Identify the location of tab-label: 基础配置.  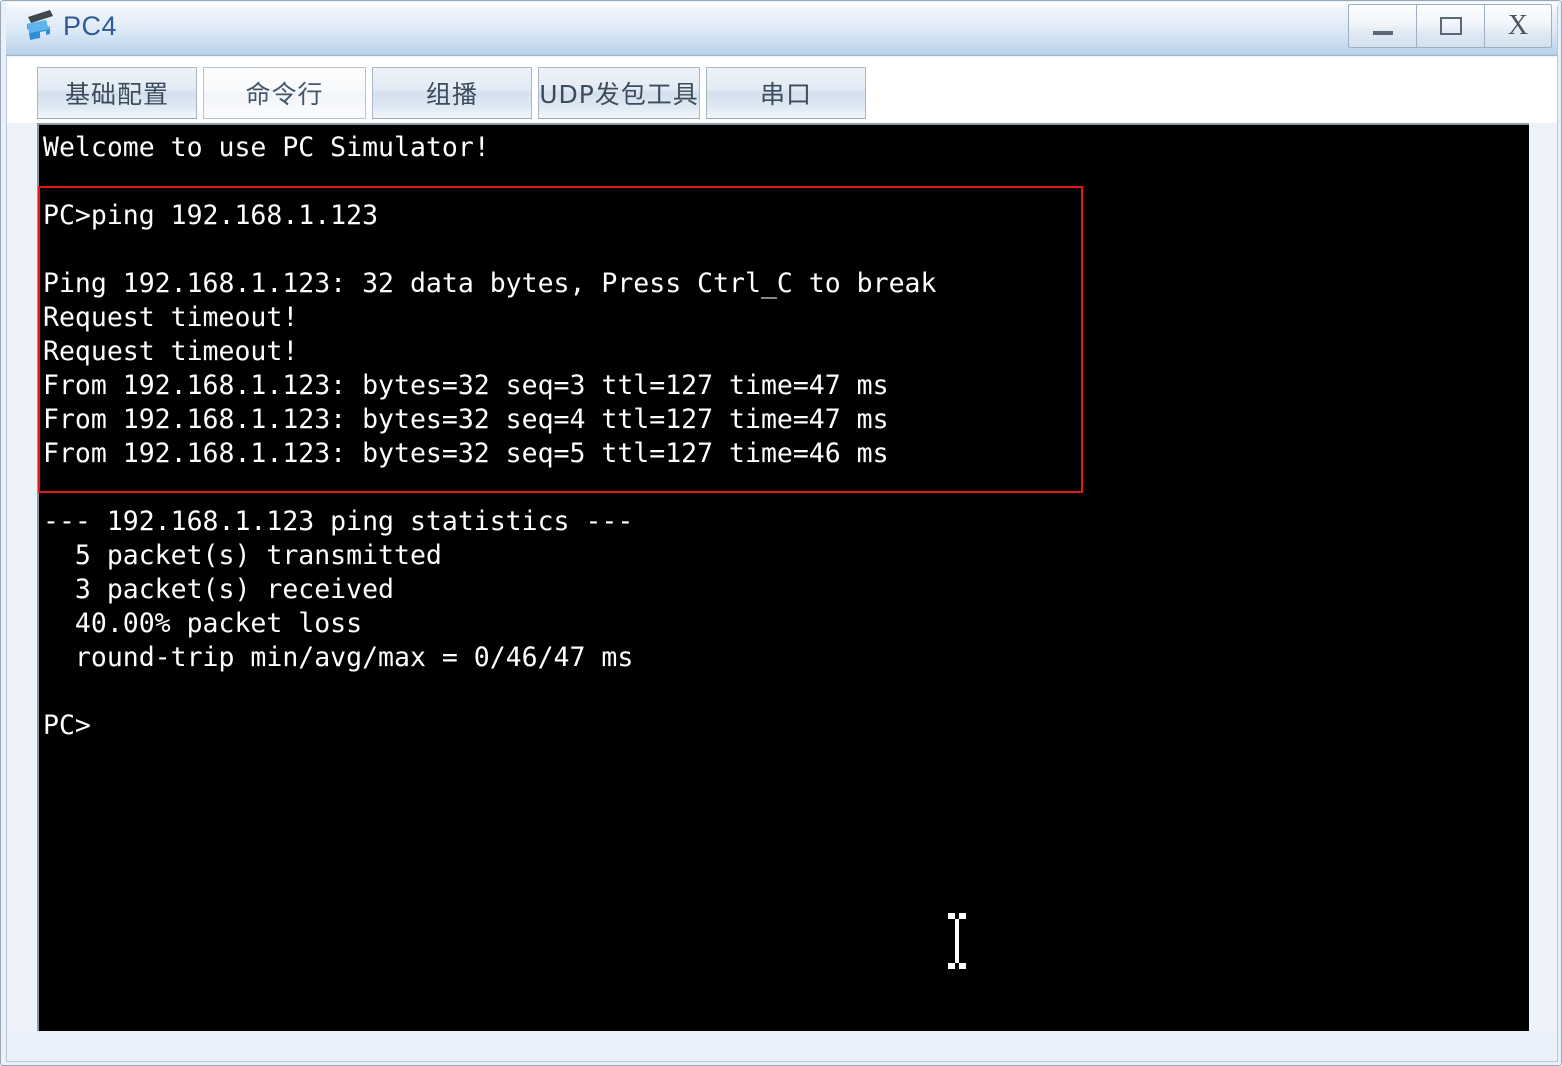
(116, 94).